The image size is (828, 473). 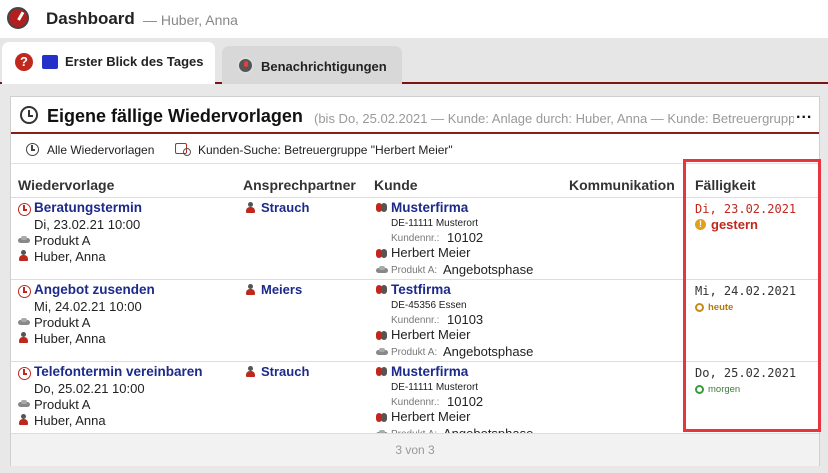 I want to click on column-header-kommunikation: Kommunikation, so click(x=622, y=185).